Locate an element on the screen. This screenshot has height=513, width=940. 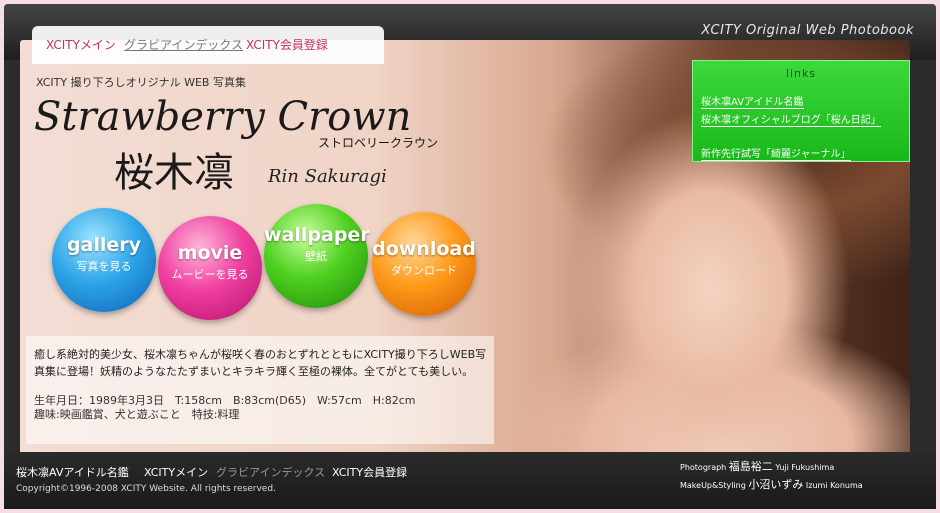
photo-credit-label: Photograph is located at coordinates (703, 467).